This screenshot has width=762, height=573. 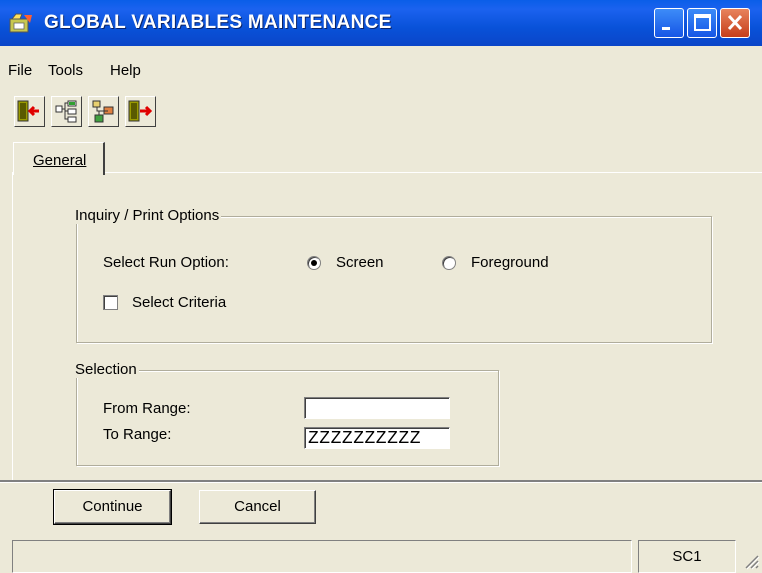 I want to click on to-range-input: ZZZZZZZZZZ, so click(x=377, y=438).